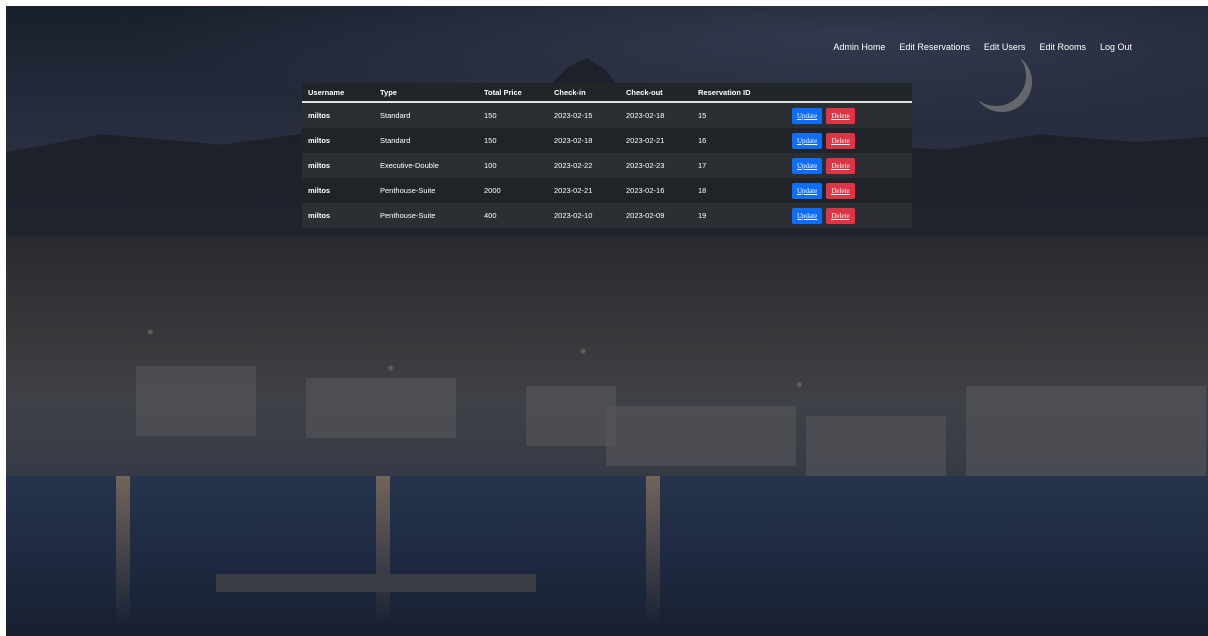 The height and width of the screenshot is (636, 1208). What do you see at coordinates (934, 47) in the screenshot?
I see `nav-edit-reservations: Edit Reservations` at bounding box center [934, 47].